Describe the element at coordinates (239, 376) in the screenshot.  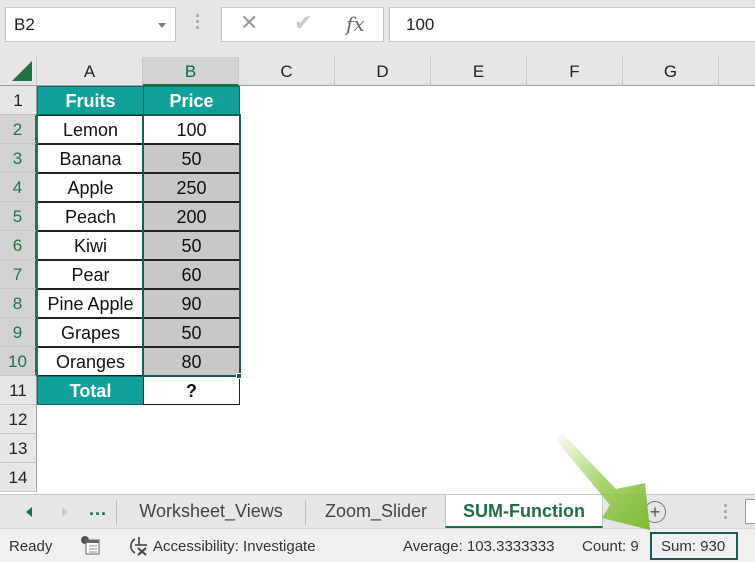
I see `fill-handle` at that location.